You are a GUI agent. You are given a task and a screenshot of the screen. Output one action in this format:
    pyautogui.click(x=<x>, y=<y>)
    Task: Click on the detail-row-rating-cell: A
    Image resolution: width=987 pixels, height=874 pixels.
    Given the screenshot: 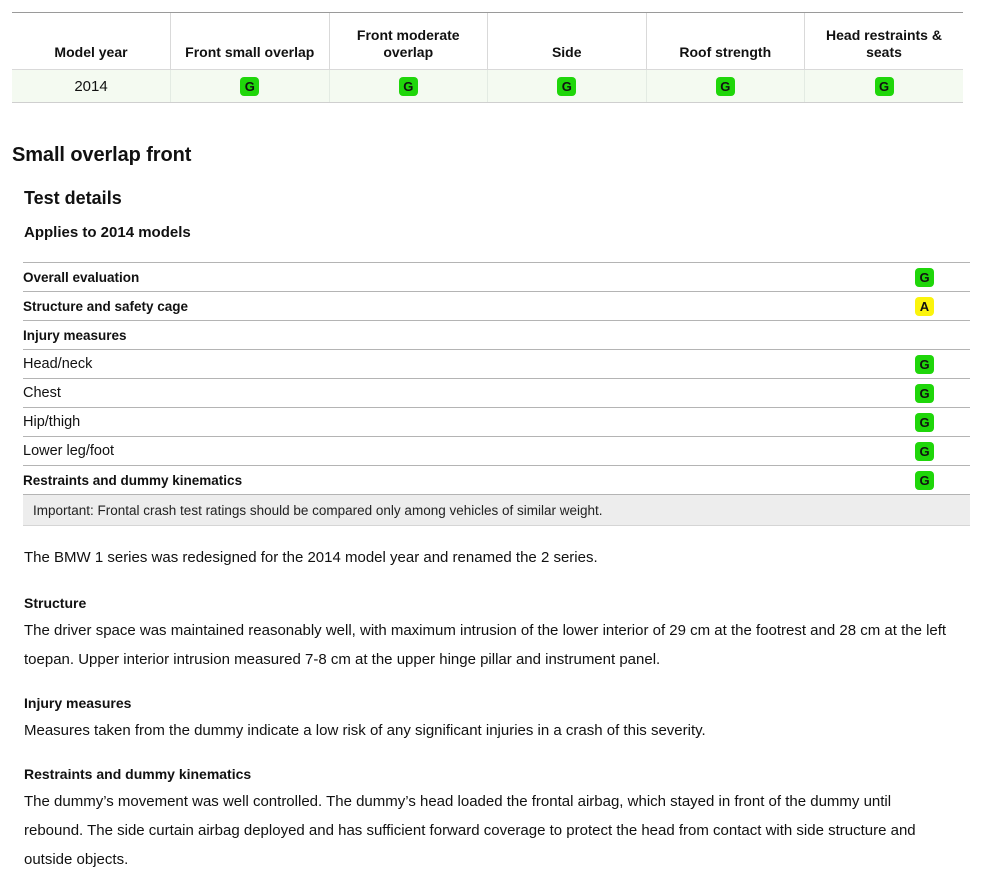 What is the action you would take?
    pyautogui.click(x=925, y=306)
    